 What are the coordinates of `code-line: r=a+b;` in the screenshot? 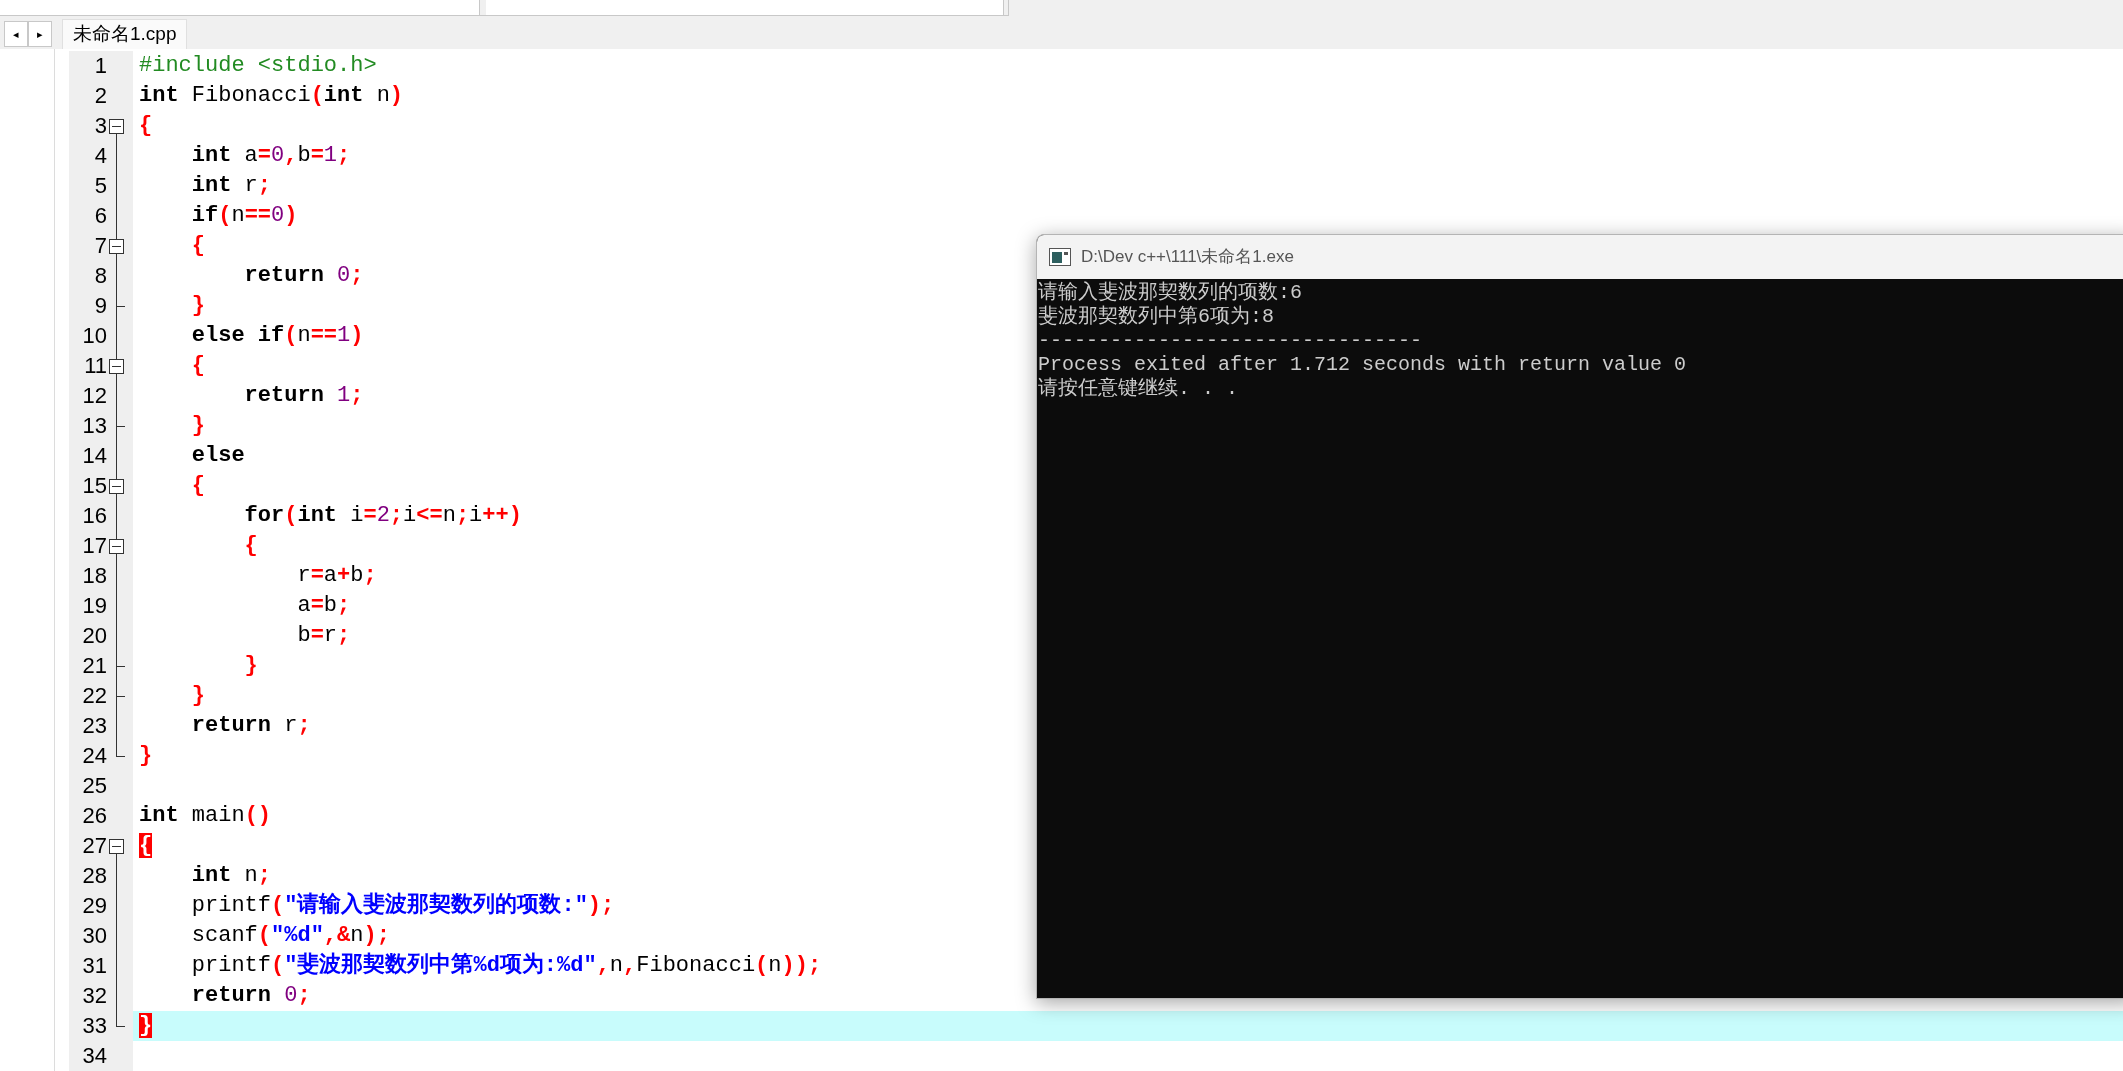 It's located at (336, 576).